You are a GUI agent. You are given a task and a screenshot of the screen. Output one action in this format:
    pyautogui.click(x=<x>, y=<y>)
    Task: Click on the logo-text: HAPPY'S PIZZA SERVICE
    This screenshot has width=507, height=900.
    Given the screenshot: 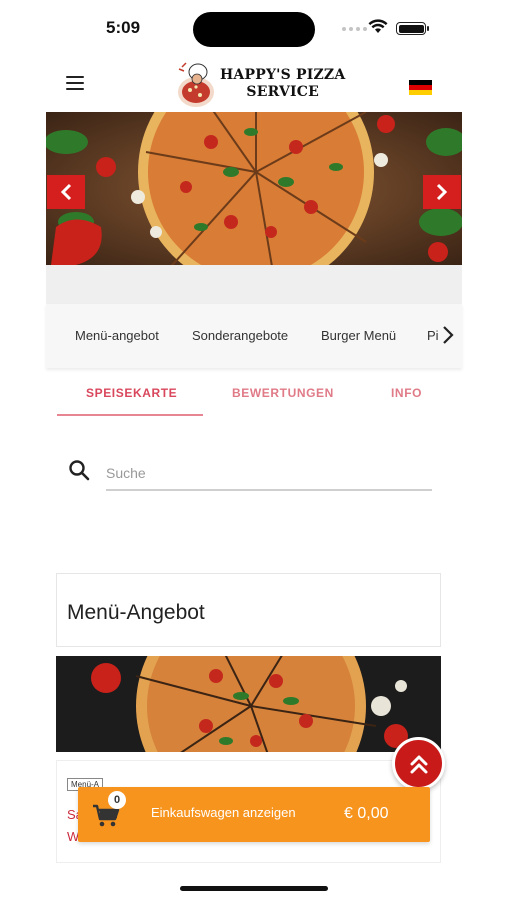 What is the action you would take?
    pyautogui.click(x=282, y=84)
    